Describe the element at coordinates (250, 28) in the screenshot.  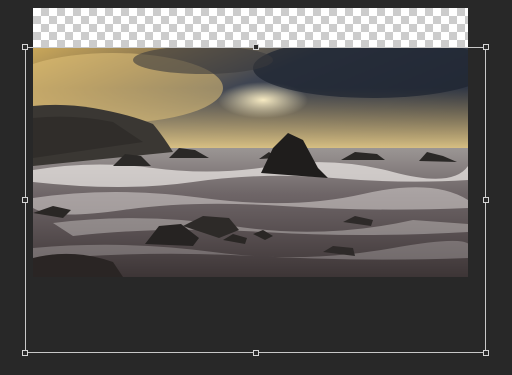
I see `transparent-canvas-region` at that location.